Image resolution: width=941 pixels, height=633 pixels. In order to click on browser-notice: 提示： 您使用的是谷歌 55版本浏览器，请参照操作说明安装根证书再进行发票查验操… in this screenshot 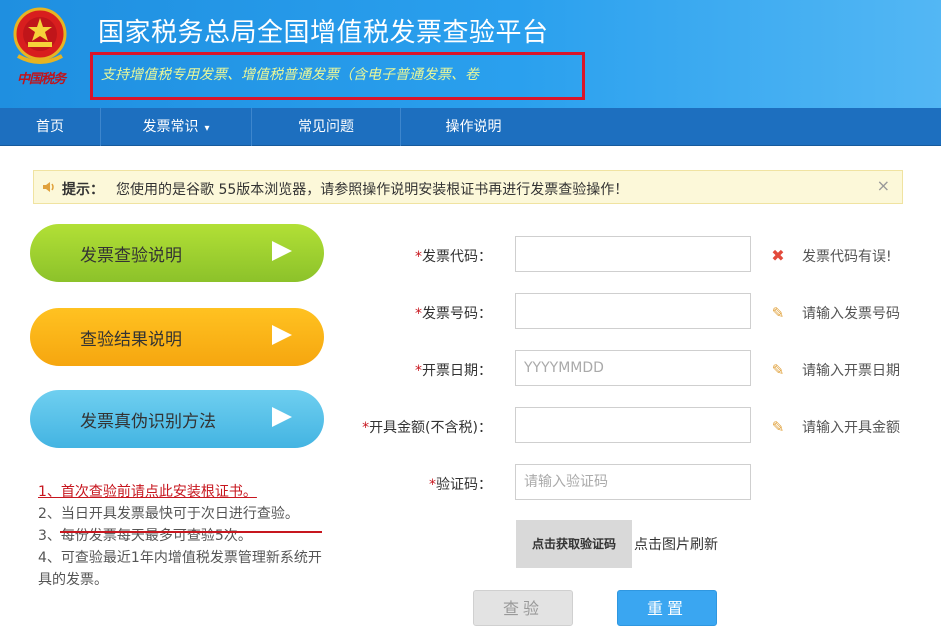, I will do `click(468, 187)`.